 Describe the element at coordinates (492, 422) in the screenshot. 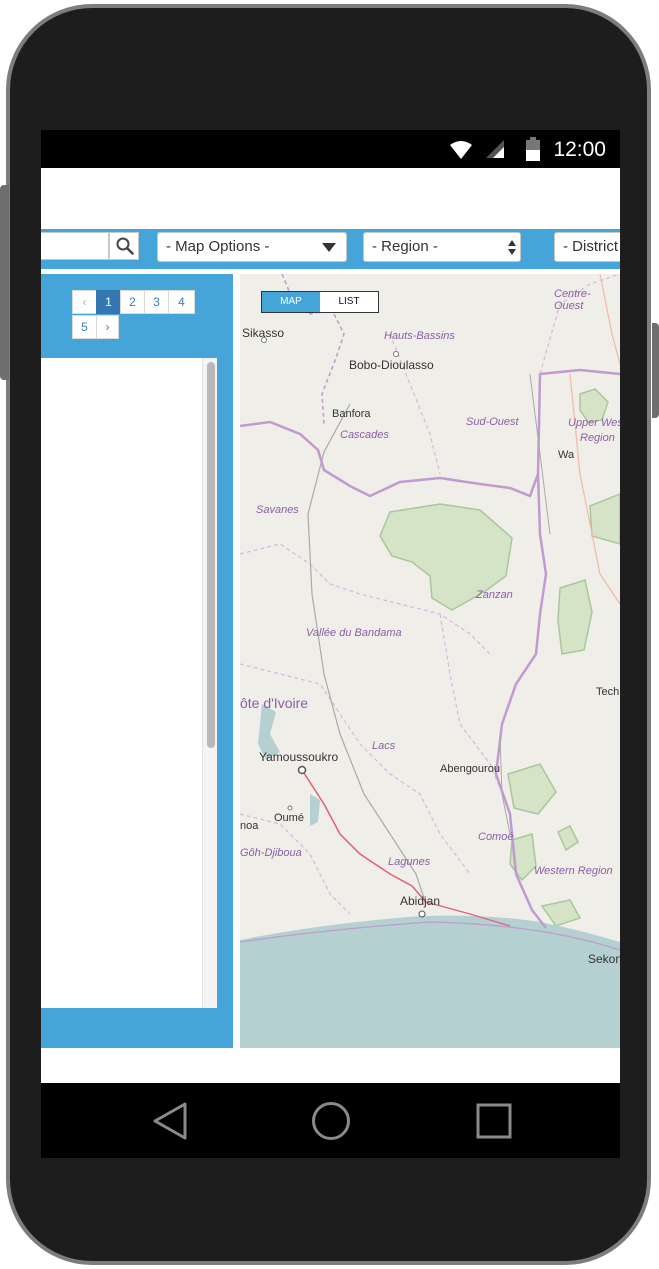

I see `map-label-sud-ouest: Sud-Ouest` at that location.